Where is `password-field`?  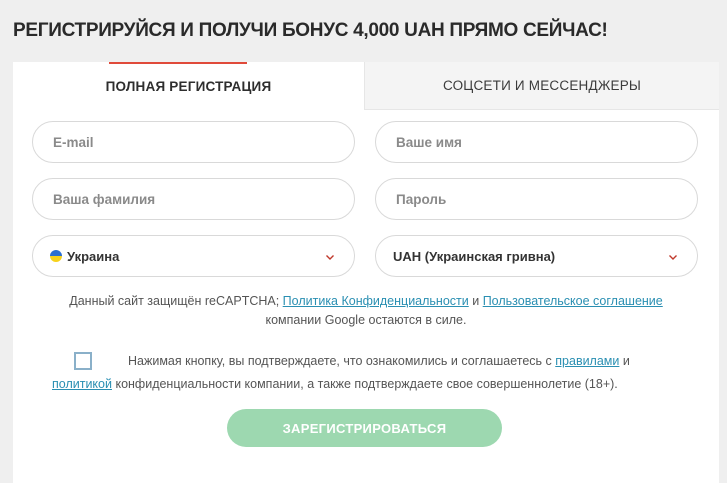
password-field is located at coordinates (536, 199).